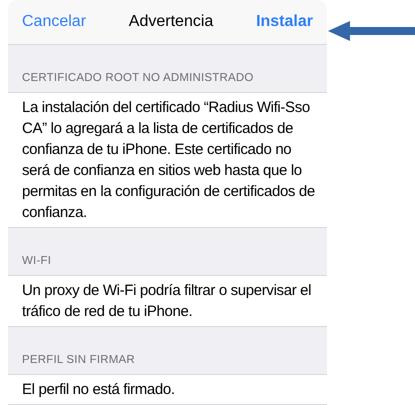 This screenshot has width=415, height=405. I want to click on install-button: Instalar, so click(284, 22).